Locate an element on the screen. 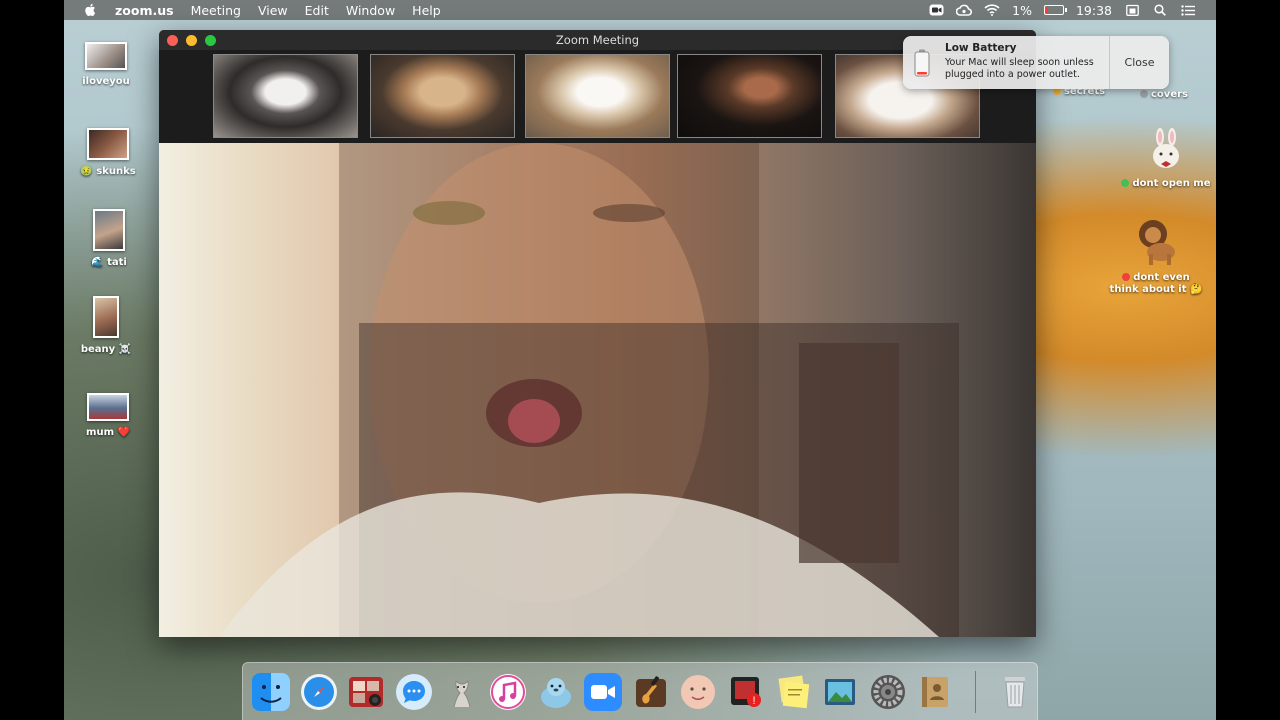 This screenshot has height=720, width=1280. dock-seal-app-icon is located at coordinates (556, 691).